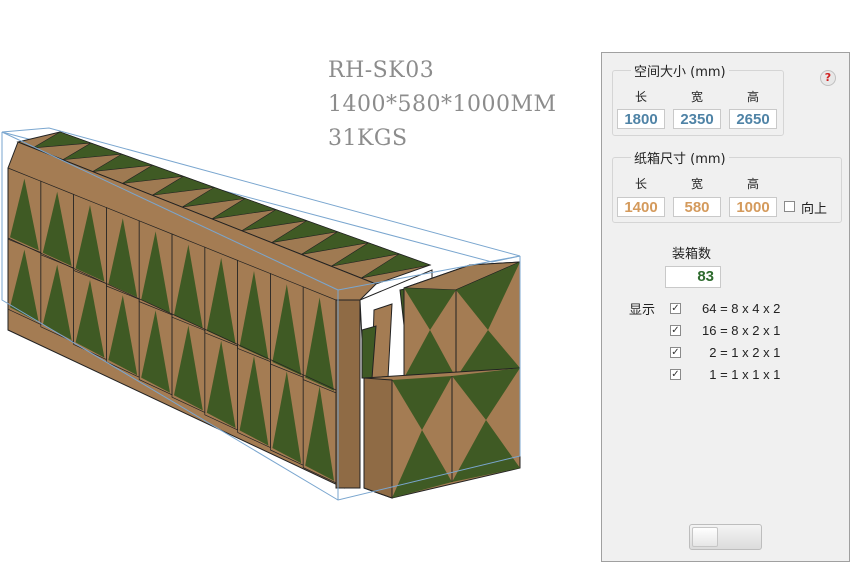 Image resolution: width=859 pixels, height=582 pixels. I want to click on space-height-input: 2650, so click(753, 119).